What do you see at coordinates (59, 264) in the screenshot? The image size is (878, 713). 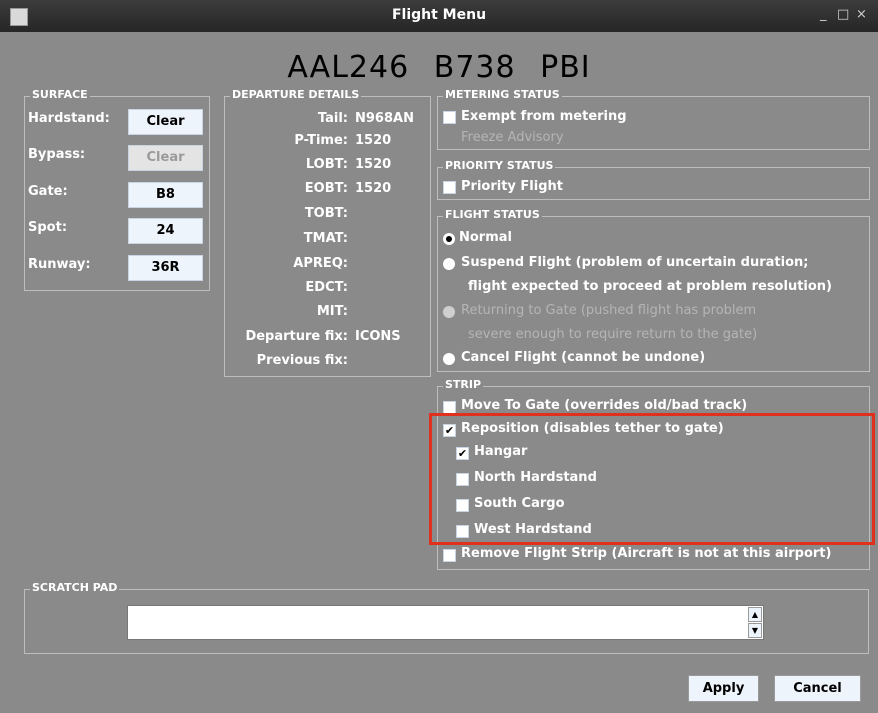 I see `runway-label: Runway:` at bounding box center [59, 264].